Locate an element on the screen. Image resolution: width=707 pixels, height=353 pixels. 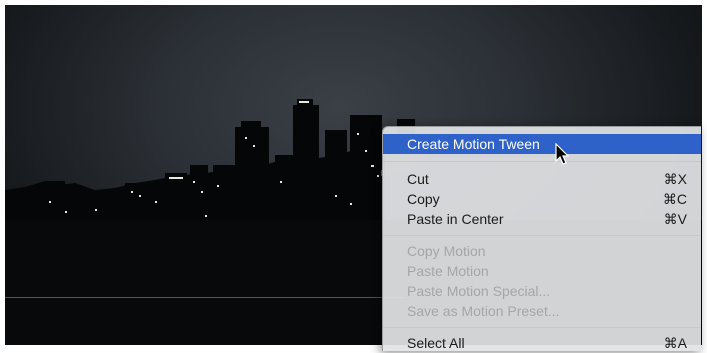
menu-item-label: Copy is located at coordinates (423, 199).